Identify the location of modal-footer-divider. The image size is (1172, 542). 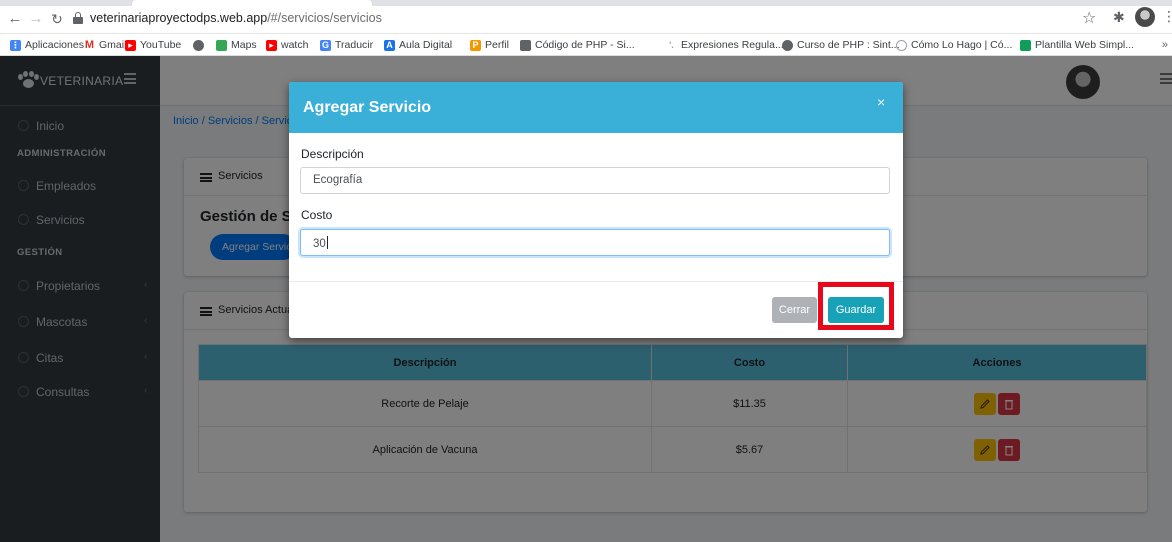
(596, 281).